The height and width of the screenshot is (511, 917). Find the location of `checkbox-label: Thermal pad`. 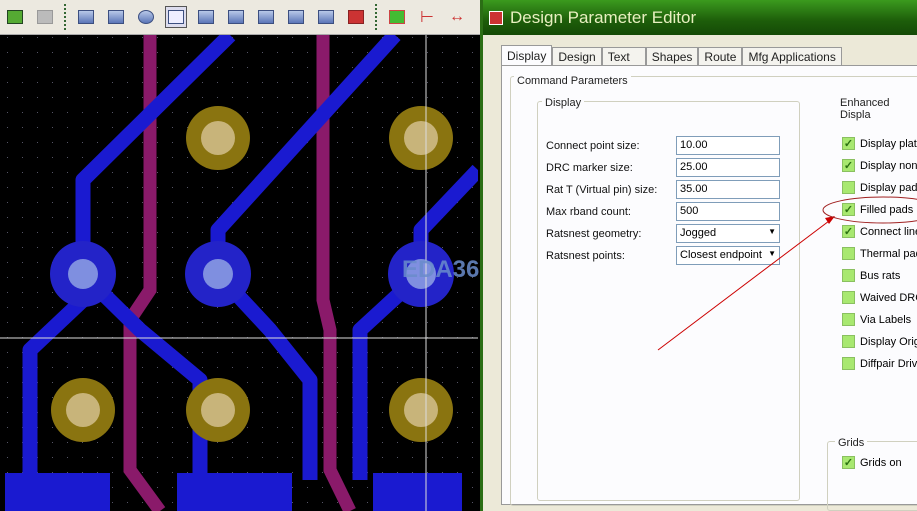

checkbox-label: Thermal pad is located at coordinates (888, 253).